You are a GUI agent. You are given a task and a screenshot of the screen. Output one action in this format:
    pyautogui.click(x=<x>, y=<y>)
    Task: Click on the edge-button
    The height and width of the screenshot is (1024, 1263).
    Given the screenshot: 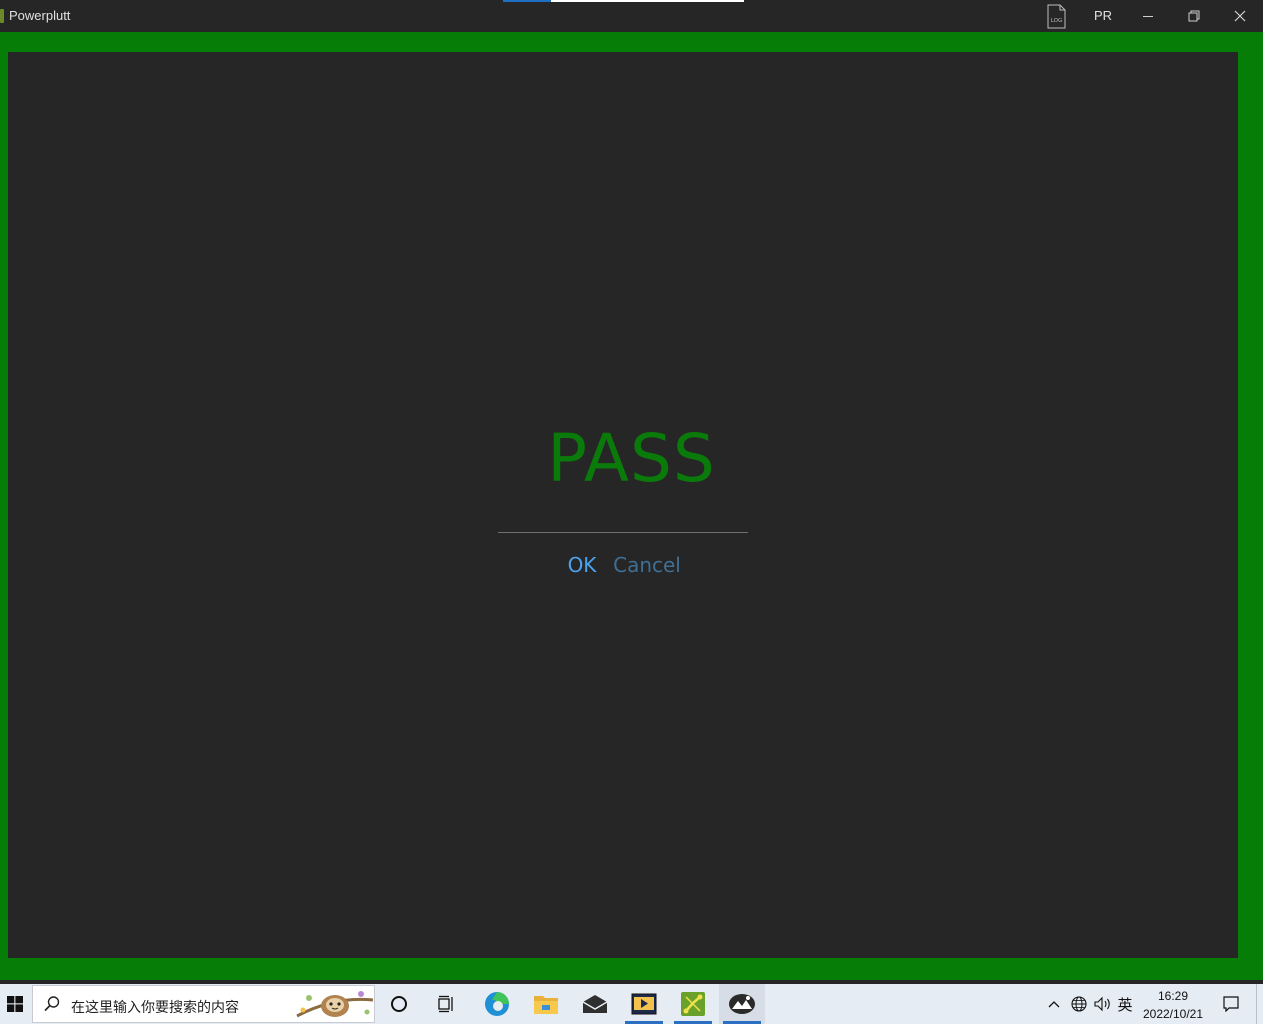 What is the action you would take?
    pyautogui.click(x=497, y=1004)
    